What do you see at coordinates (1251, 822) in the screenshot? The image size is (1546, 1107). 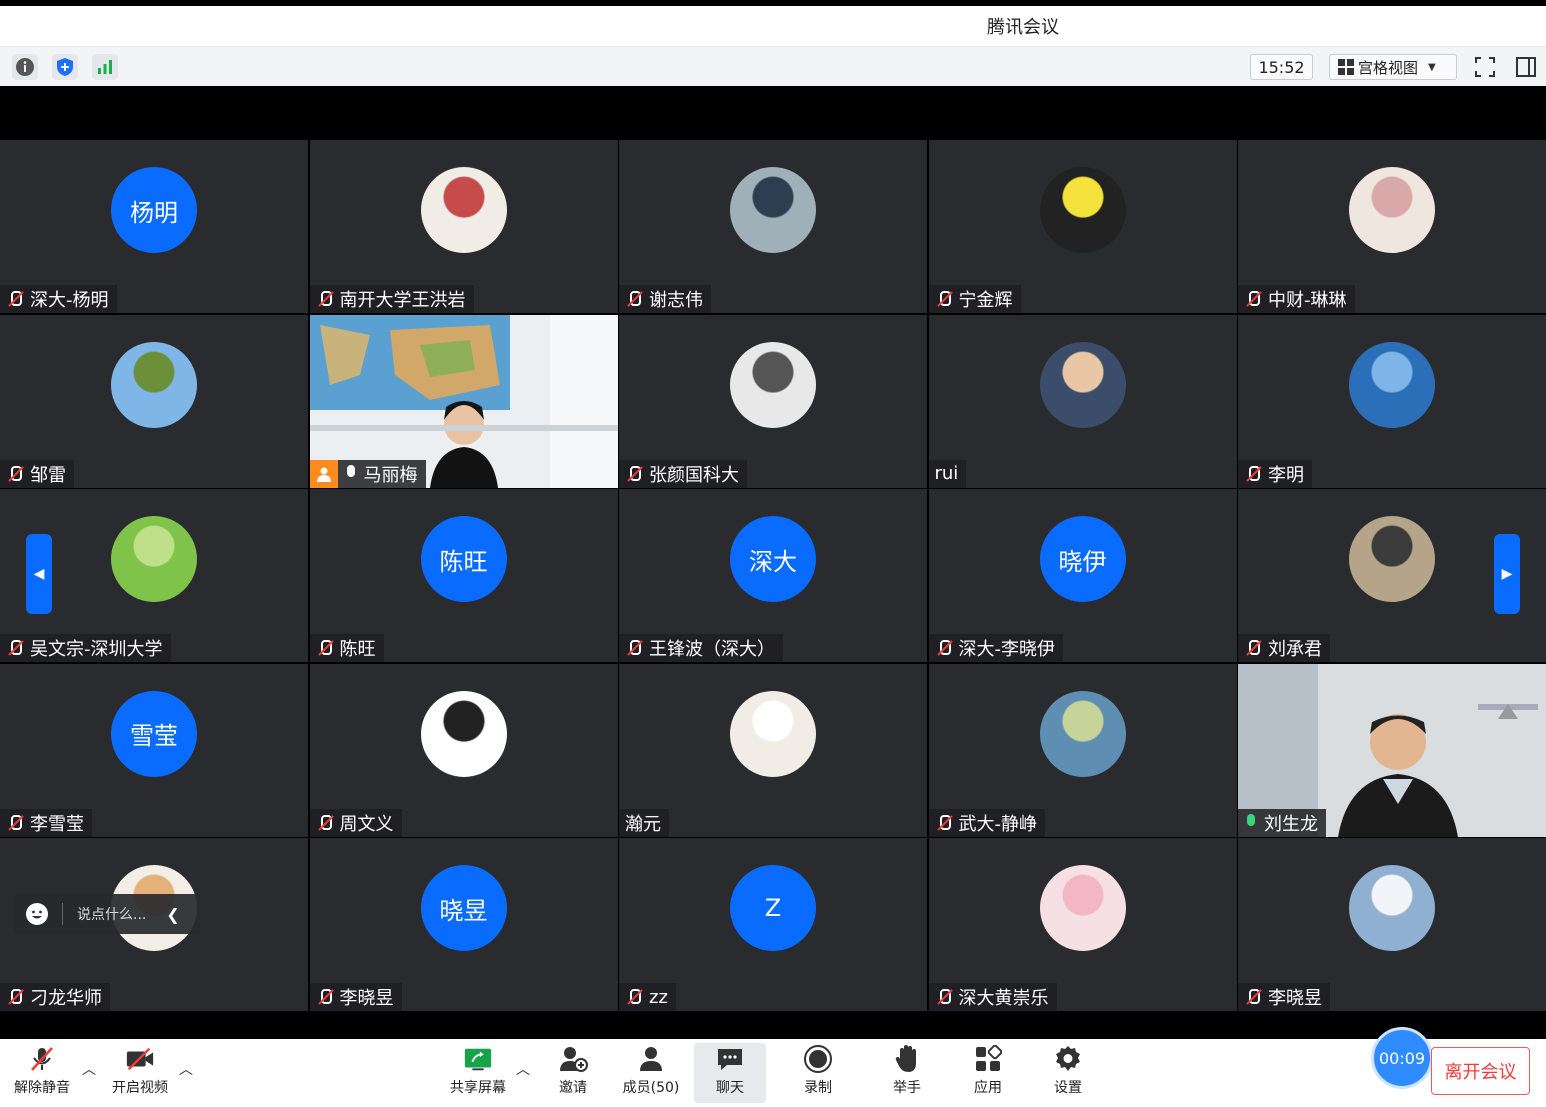 I see `mic-icon` at bounding box center [1251, 822].